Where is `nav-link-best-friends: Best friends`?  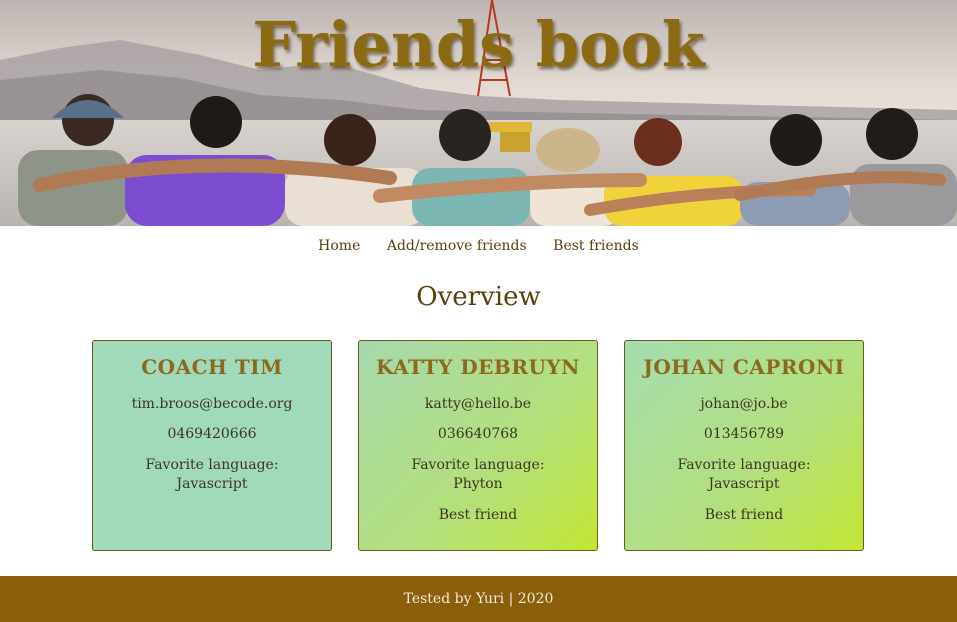
nav-link-best-friends: Best friends is located at coordinates (596, 246).